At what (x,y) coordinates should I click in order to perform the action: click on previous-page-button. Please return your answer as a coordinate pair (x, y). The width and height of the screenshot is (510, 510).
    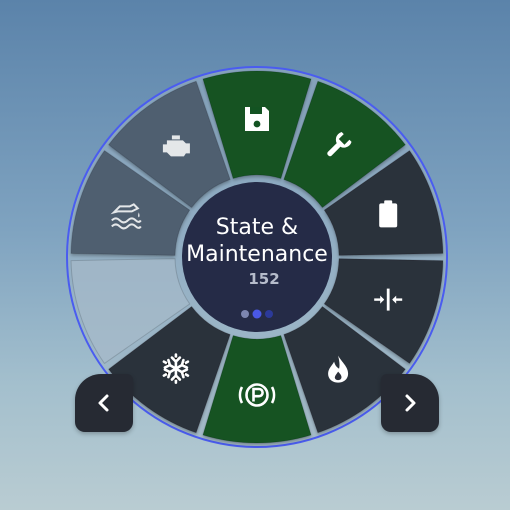
    Looking at the image, I should click on (104, 403).